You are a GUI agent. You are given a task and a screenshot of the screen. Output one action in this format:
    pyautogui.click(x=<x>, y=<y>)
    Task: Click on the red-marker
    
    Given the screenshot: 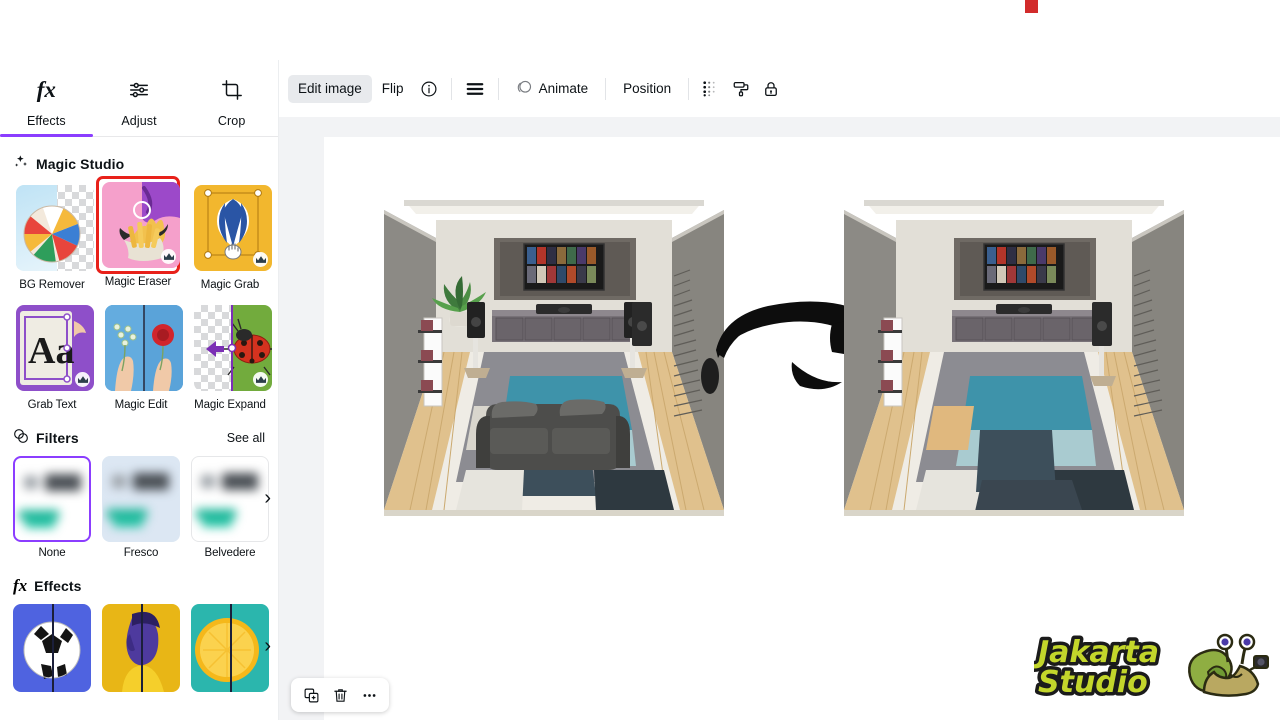 What is the action you would take?
    pyautogui.click(x=1031, y=6)
    